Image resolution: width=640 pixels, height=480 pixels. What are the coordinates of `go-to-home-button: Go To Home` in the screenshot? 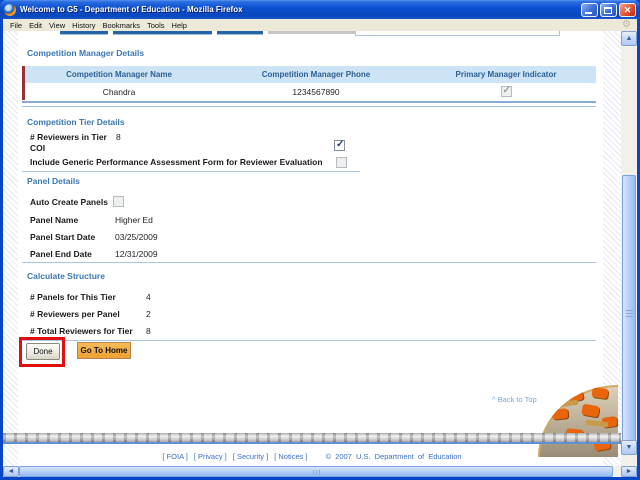 It's located at (104, 350).